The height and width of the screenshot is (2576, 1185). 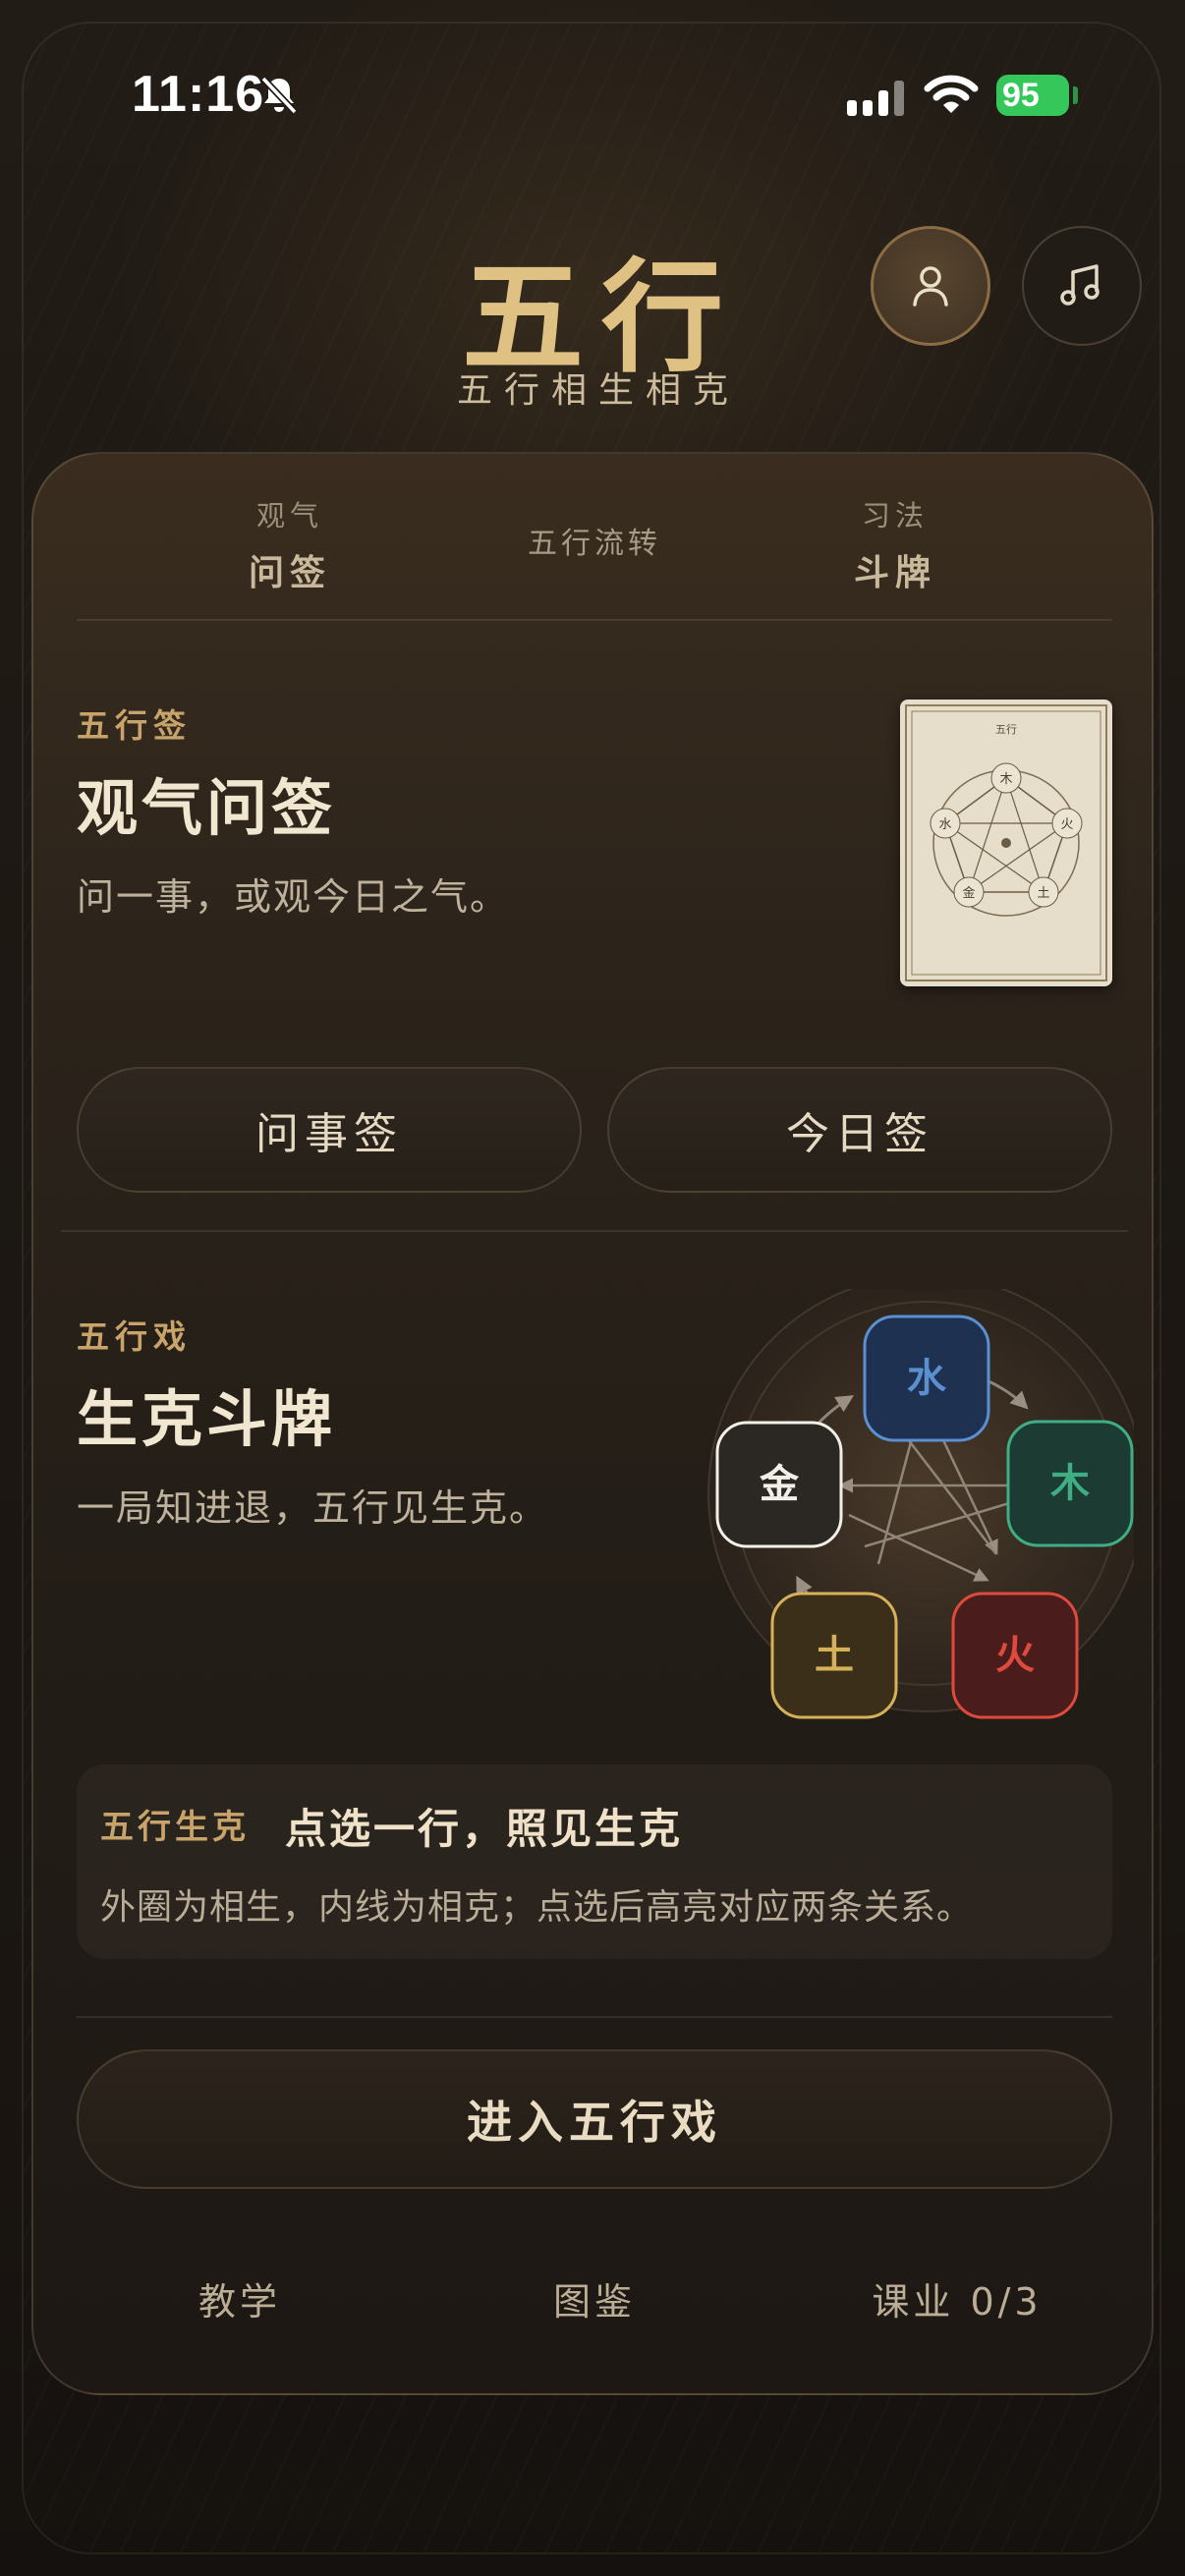 I want to click on qian-eyebrow: 五行签, so click(x=135, y=725).